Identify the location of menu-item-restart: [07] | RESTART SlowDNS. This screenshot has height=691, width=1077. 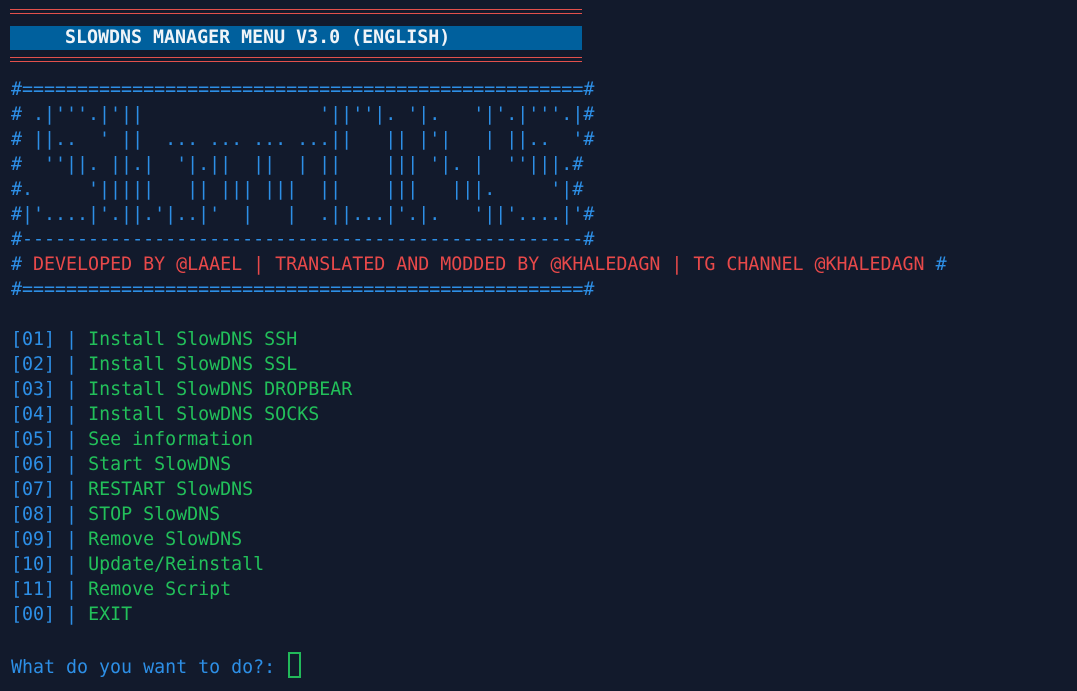
(132, 489).